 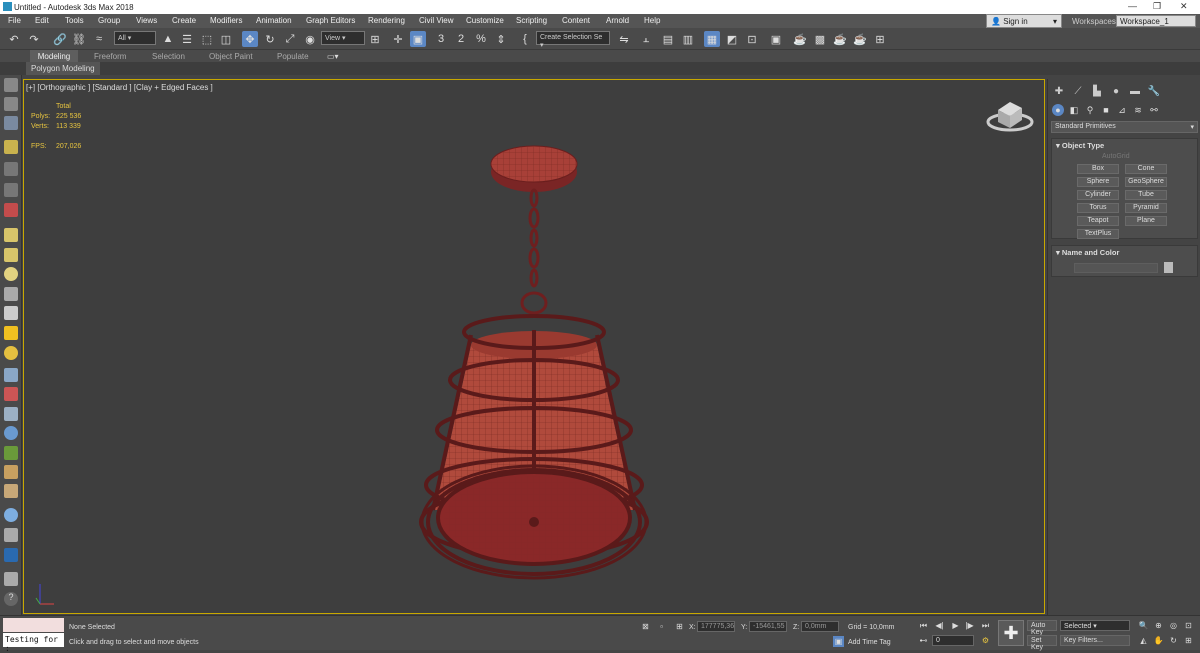 What do you see at coordinates (923, 640) in the screenshot?
I see `key-mode-icon: ⊷` at bounding box center [923, 640].